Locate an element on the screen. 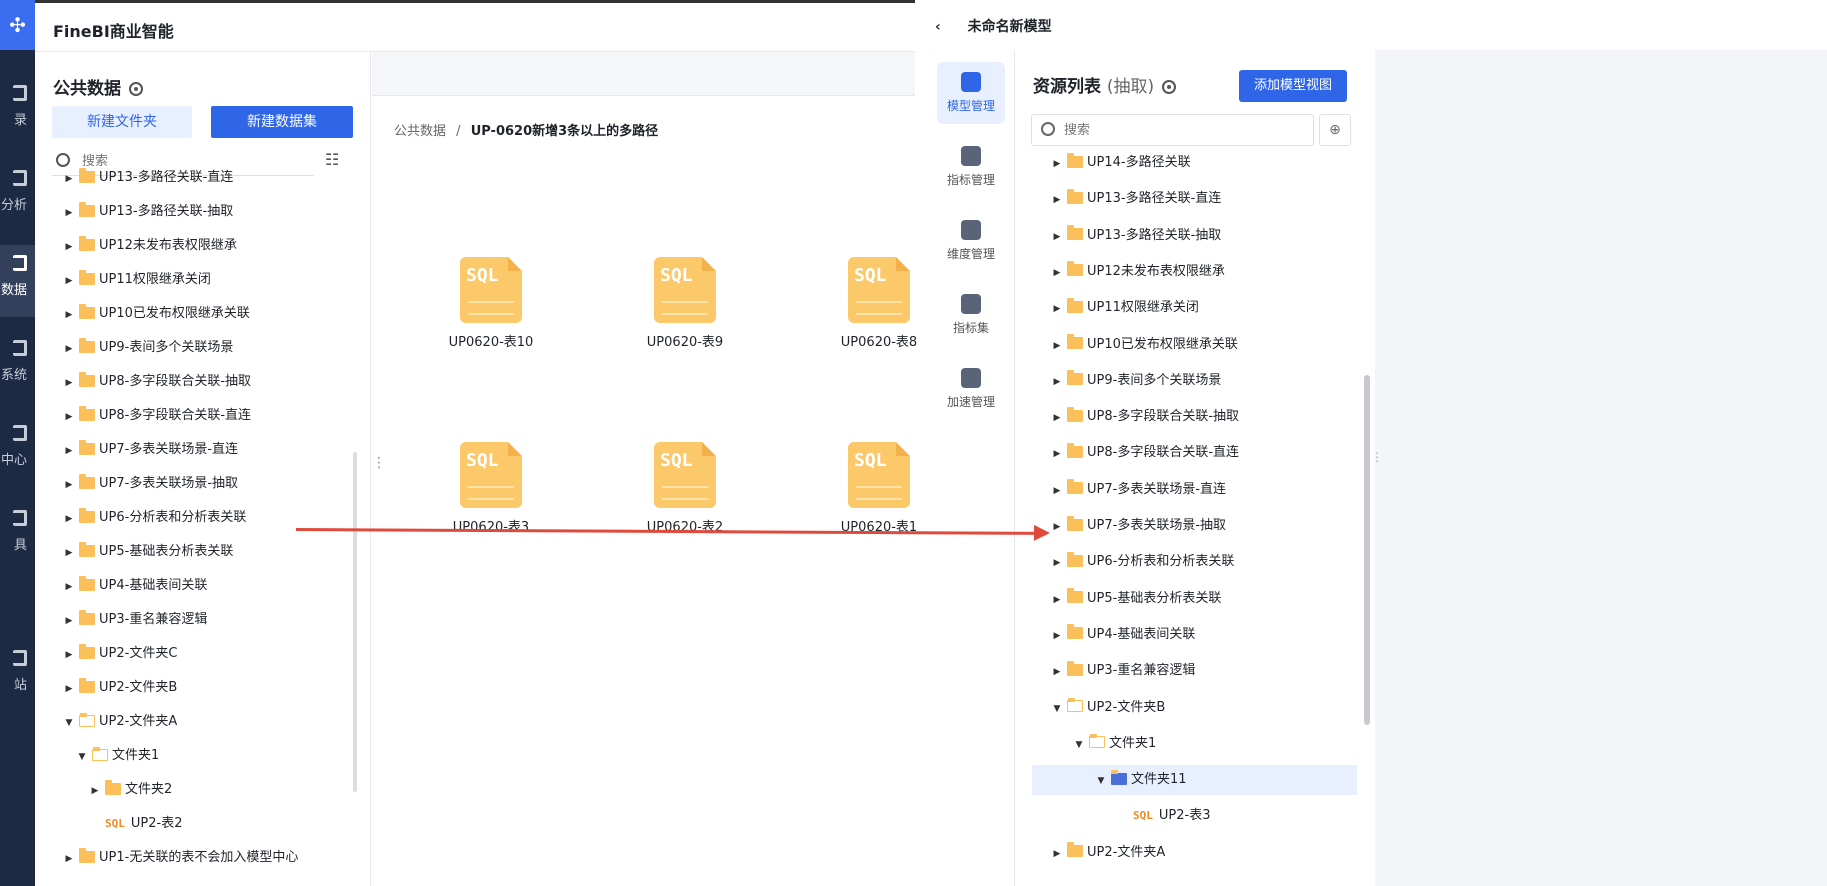 The height and width of the screenshot is (886, 1827). new-folder-button: 新建文件夹 is located at coordinates (122, 122).